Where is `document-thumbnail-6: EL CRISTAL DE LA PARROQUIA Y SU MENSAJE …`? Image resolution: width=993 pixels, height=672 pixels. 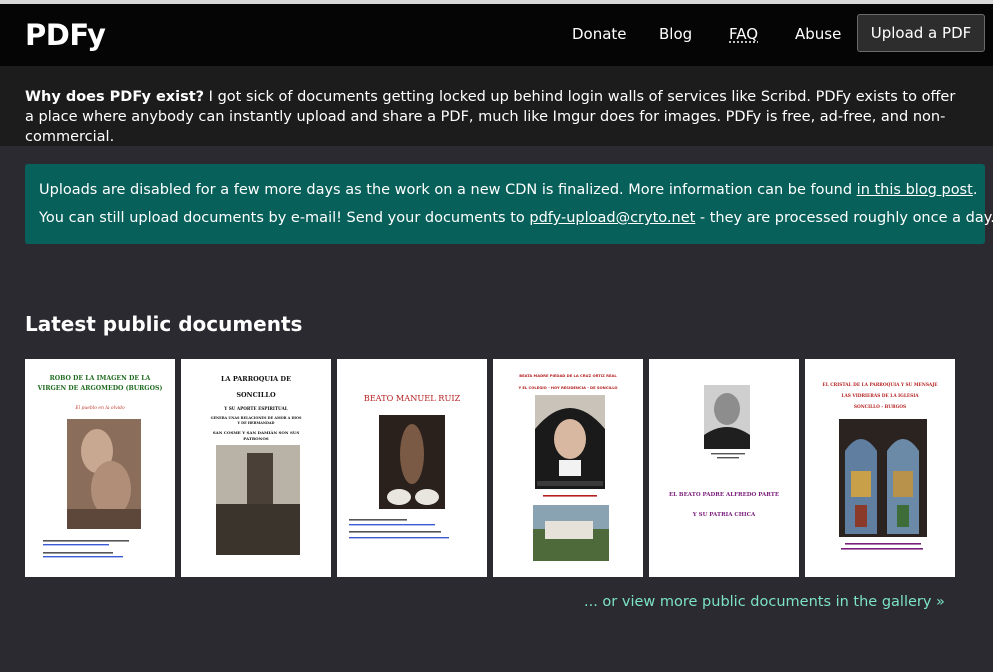
document-thumbnail-6: EL CRISTAL DE LA PARROQUIA Y SU MENSAJE … is located at coordinates (880, 468).